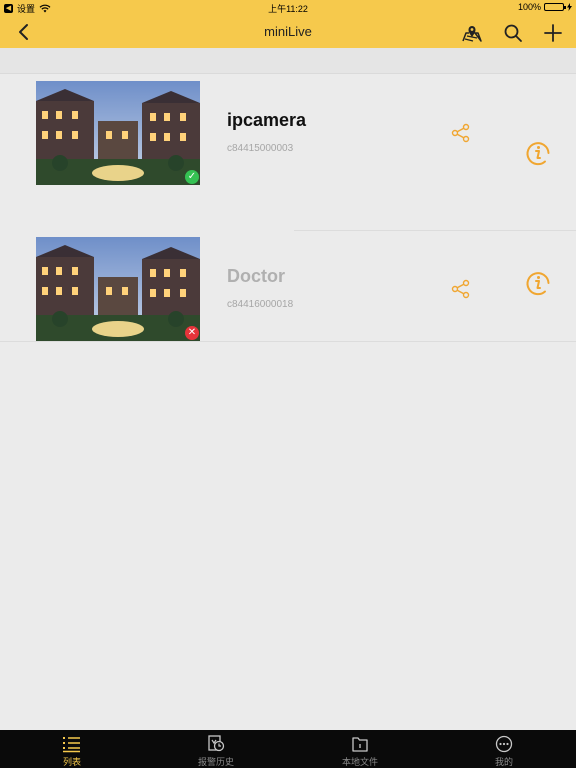 The height and width of the screenshot is (768, 576). Describe the element at coordinates (216, 743) in the screenshot. I see `alarm-history-icon` at that location.